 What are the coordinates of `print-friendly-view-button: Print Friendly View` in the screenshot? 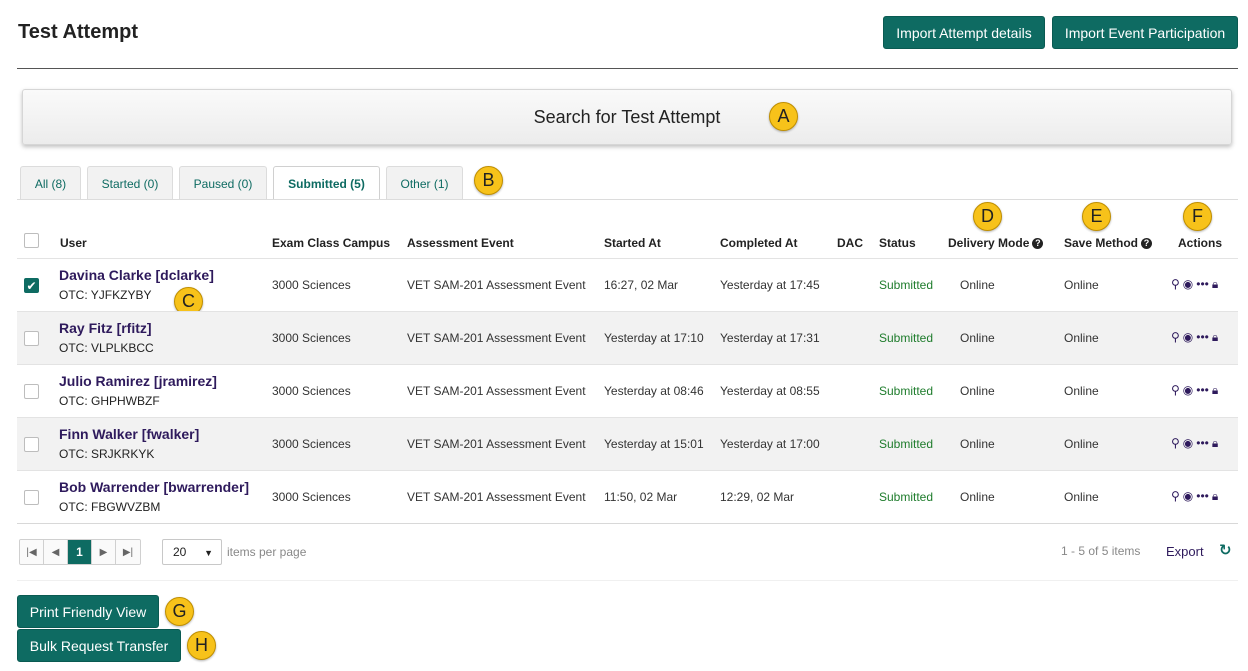 It's located at (88, 611).